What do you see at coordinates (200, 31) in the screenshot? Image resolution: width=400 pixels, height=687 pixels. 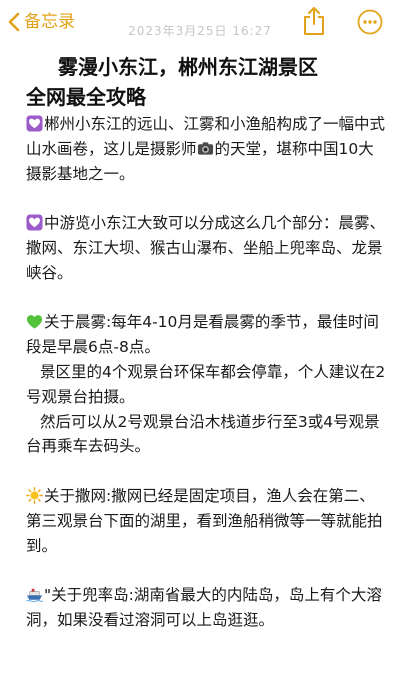 I see `note-timestamp: 2023年3月25日 16:27` at bounding box center [200, 31].